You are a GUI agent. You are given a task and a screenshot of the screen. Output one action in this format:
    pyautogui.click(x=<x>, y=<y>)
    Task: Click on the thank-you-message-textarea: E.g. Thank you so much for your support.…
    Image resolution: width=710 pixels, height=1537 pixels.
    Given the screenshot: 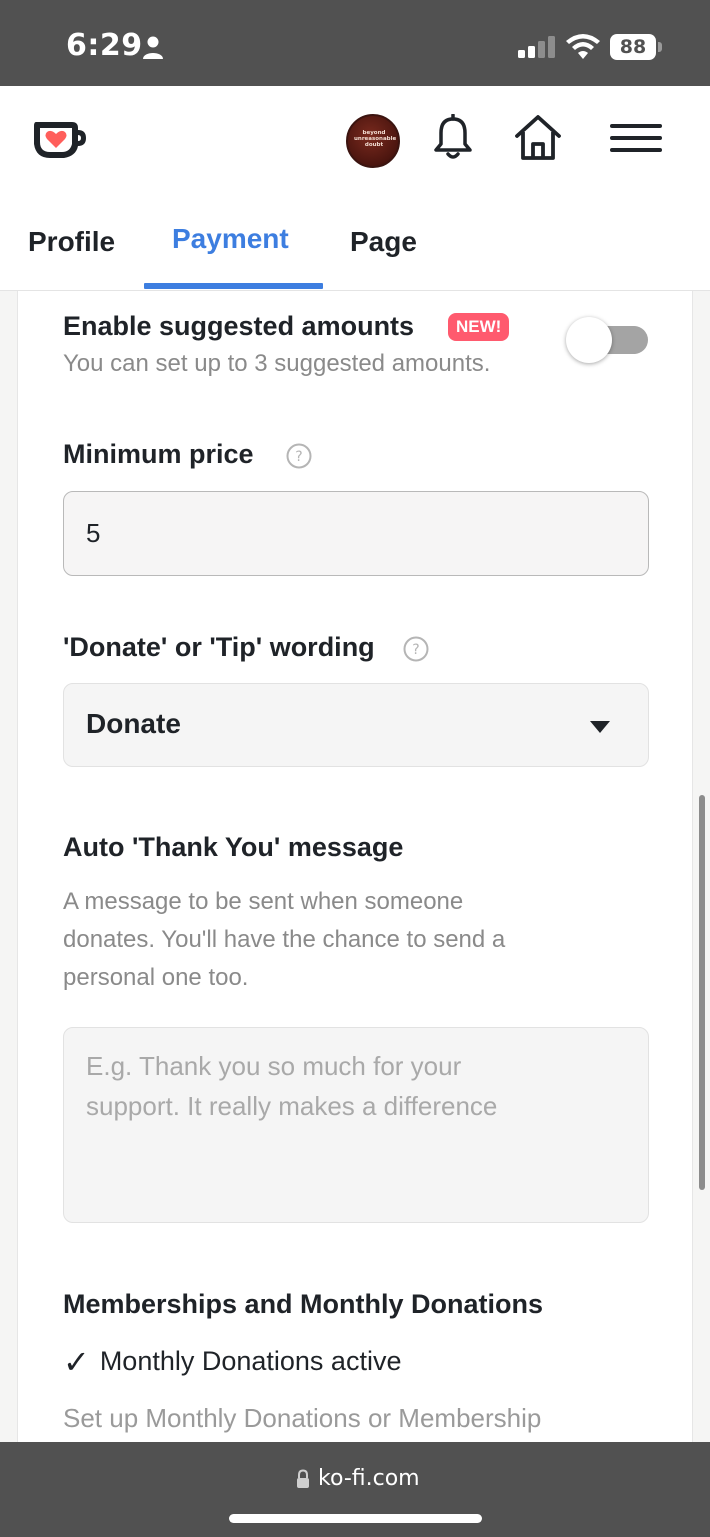 What is the action you would take?
    pyautogui.click(x=356, y=1125)
    